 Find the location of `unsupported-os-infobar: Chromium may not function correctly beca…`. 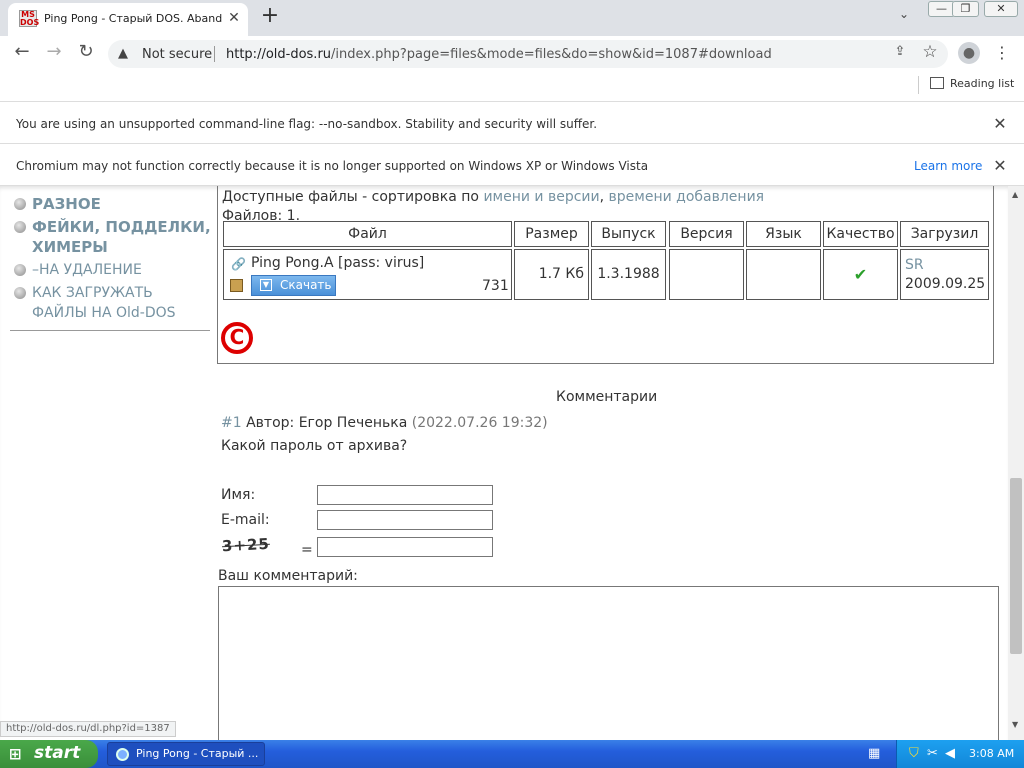

unsupported-os-infobar: Chromium may not function correctly beca… is located at coordinates (512, 165).